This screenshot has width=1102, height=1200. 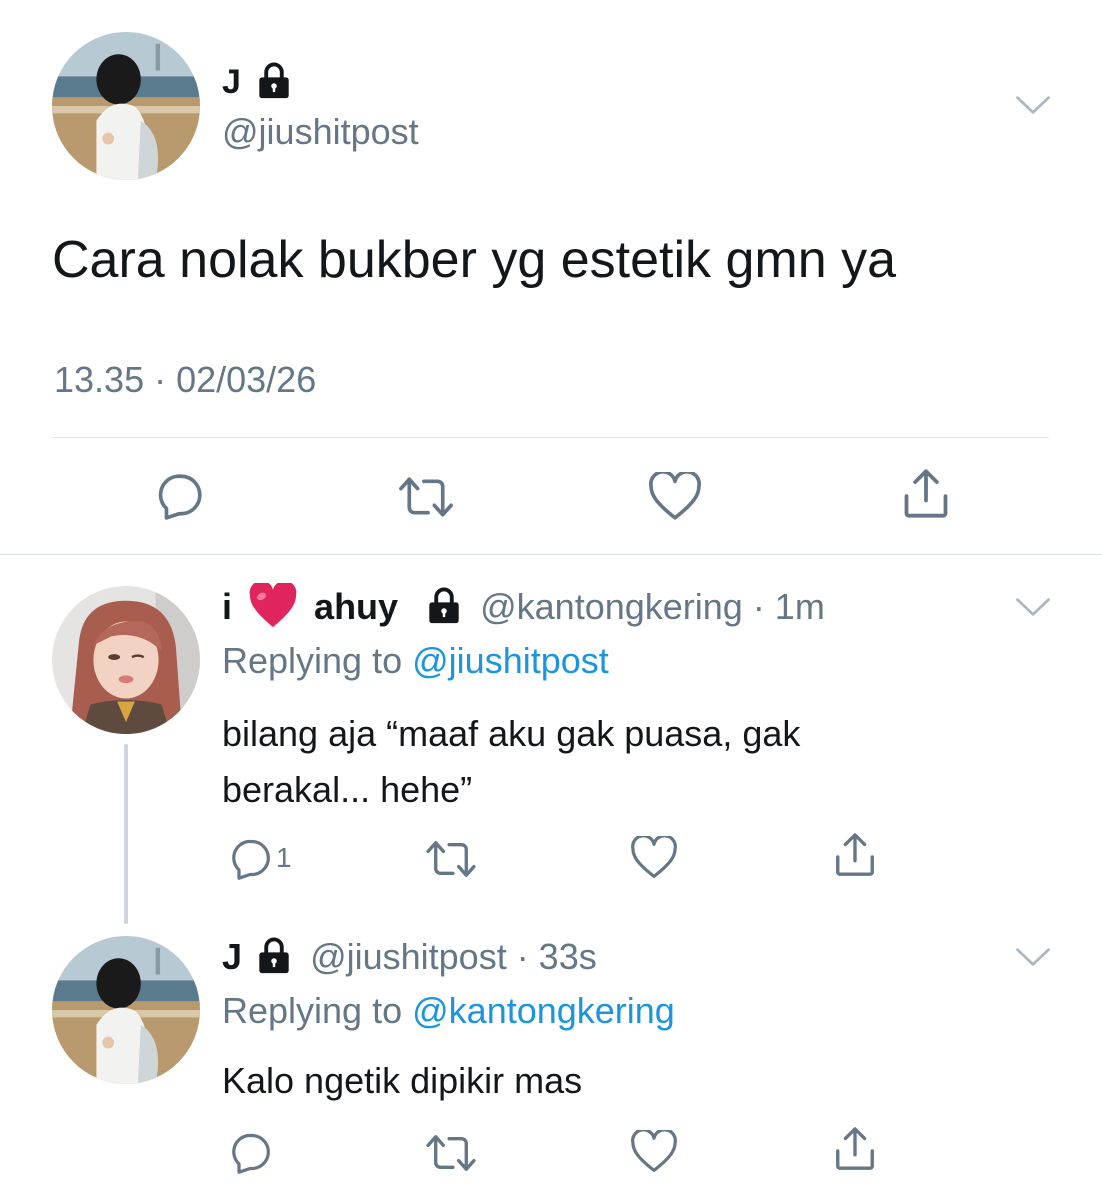 I want to click on reply-text-line: berakal... hehe”, so click(x=347, y=789).